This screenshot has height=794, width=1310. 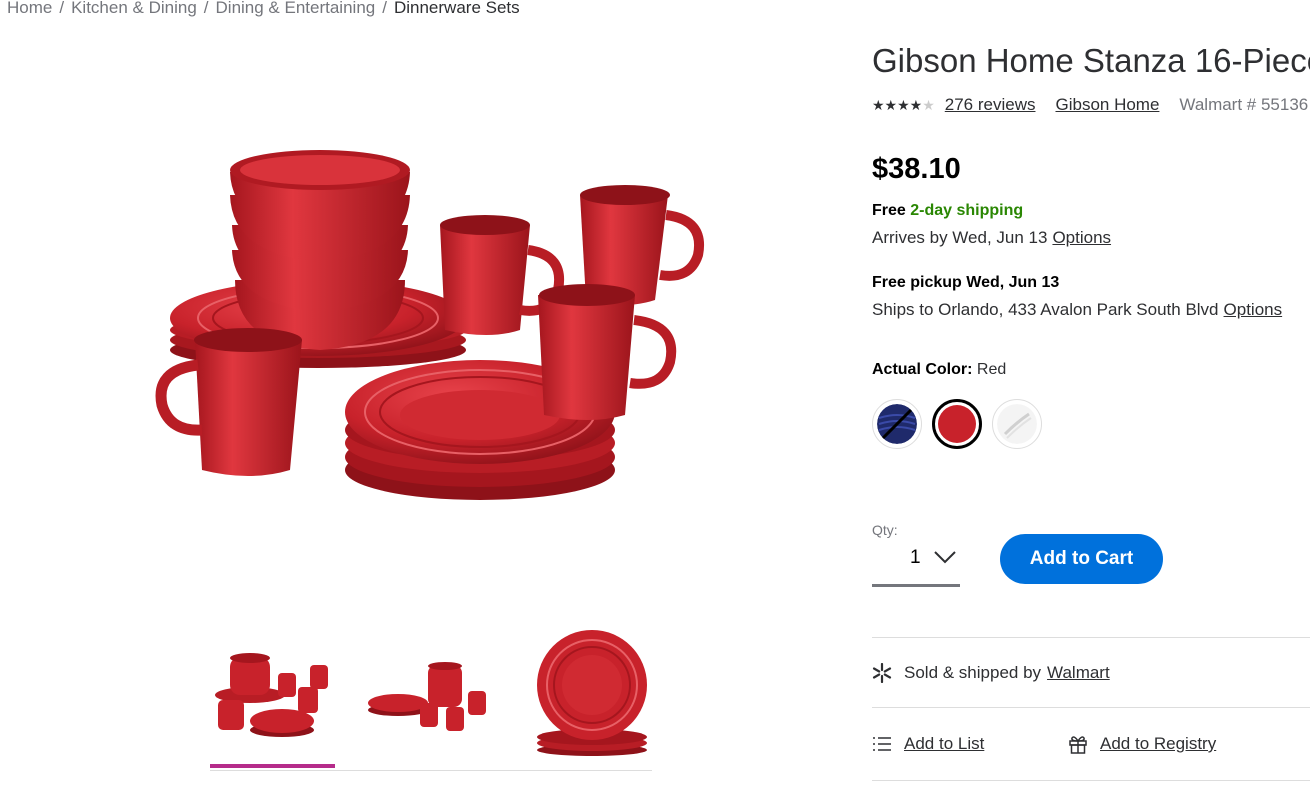 I want to click on add-to-registry-button: Add to Registry, so click(x=1142, y=744).